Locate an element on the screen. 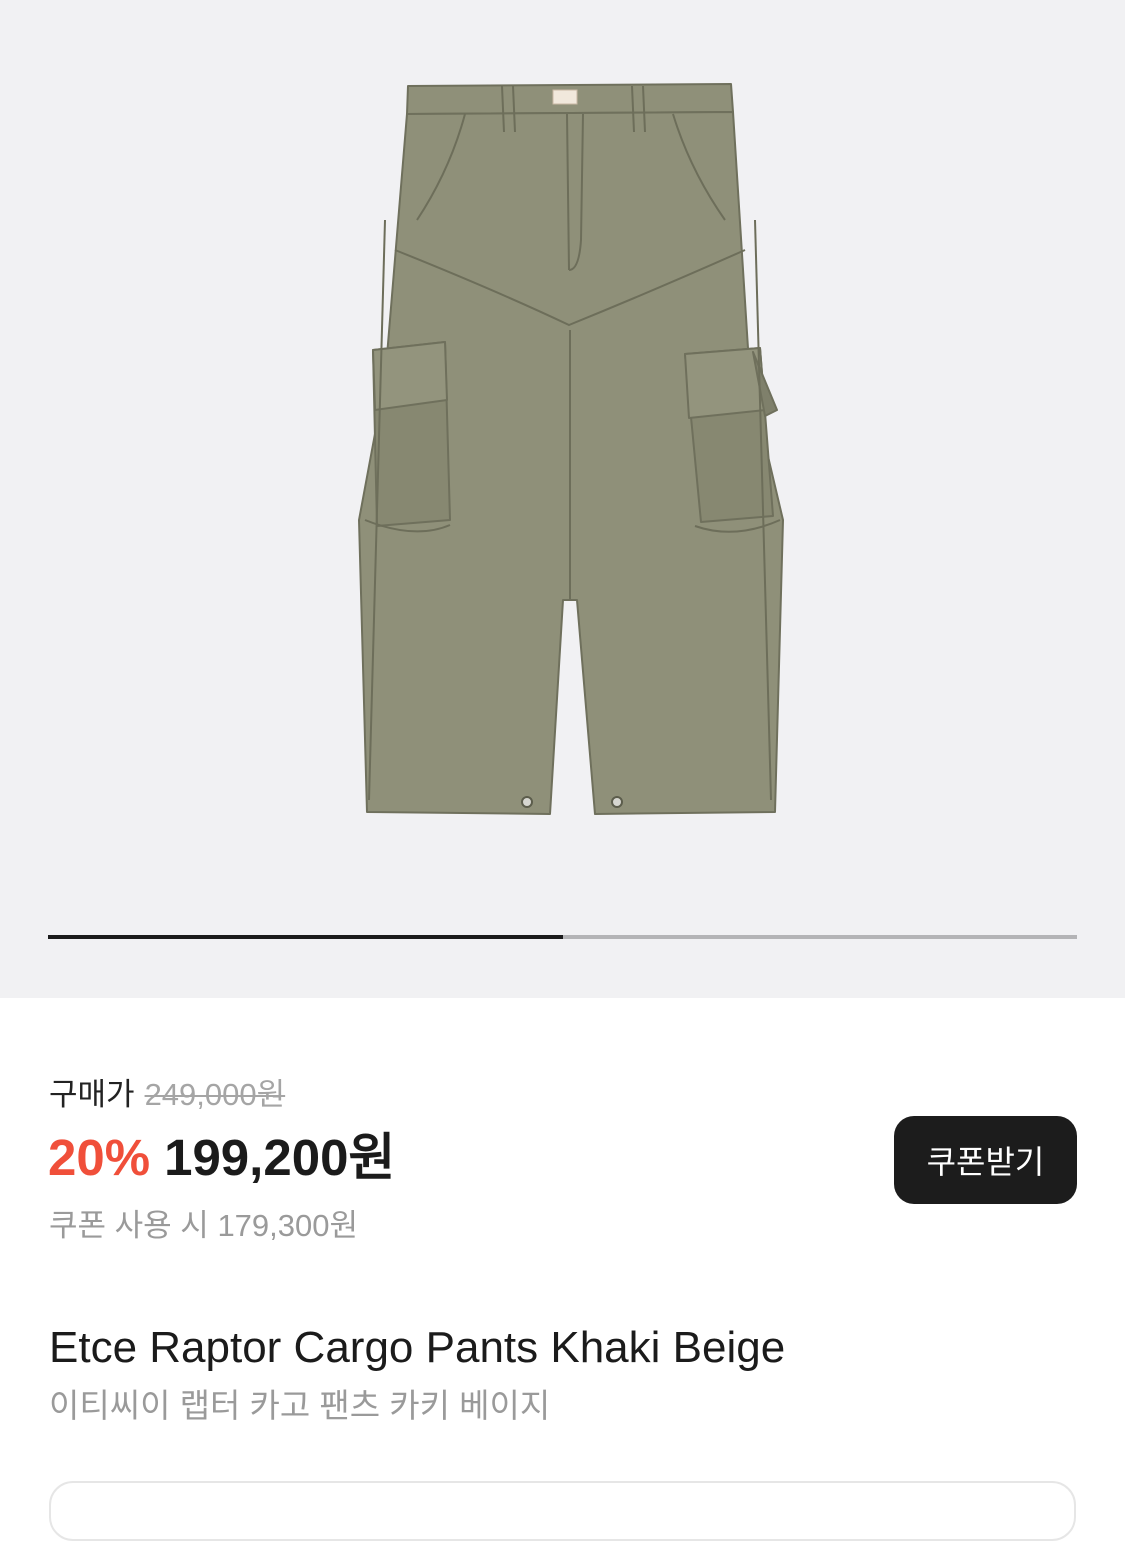 The width and height of the screenshot is (1125, 1541). product-name-en: Etce Raptor Cargo Pants Khaki Beige is located at coordinates (417, 1347).